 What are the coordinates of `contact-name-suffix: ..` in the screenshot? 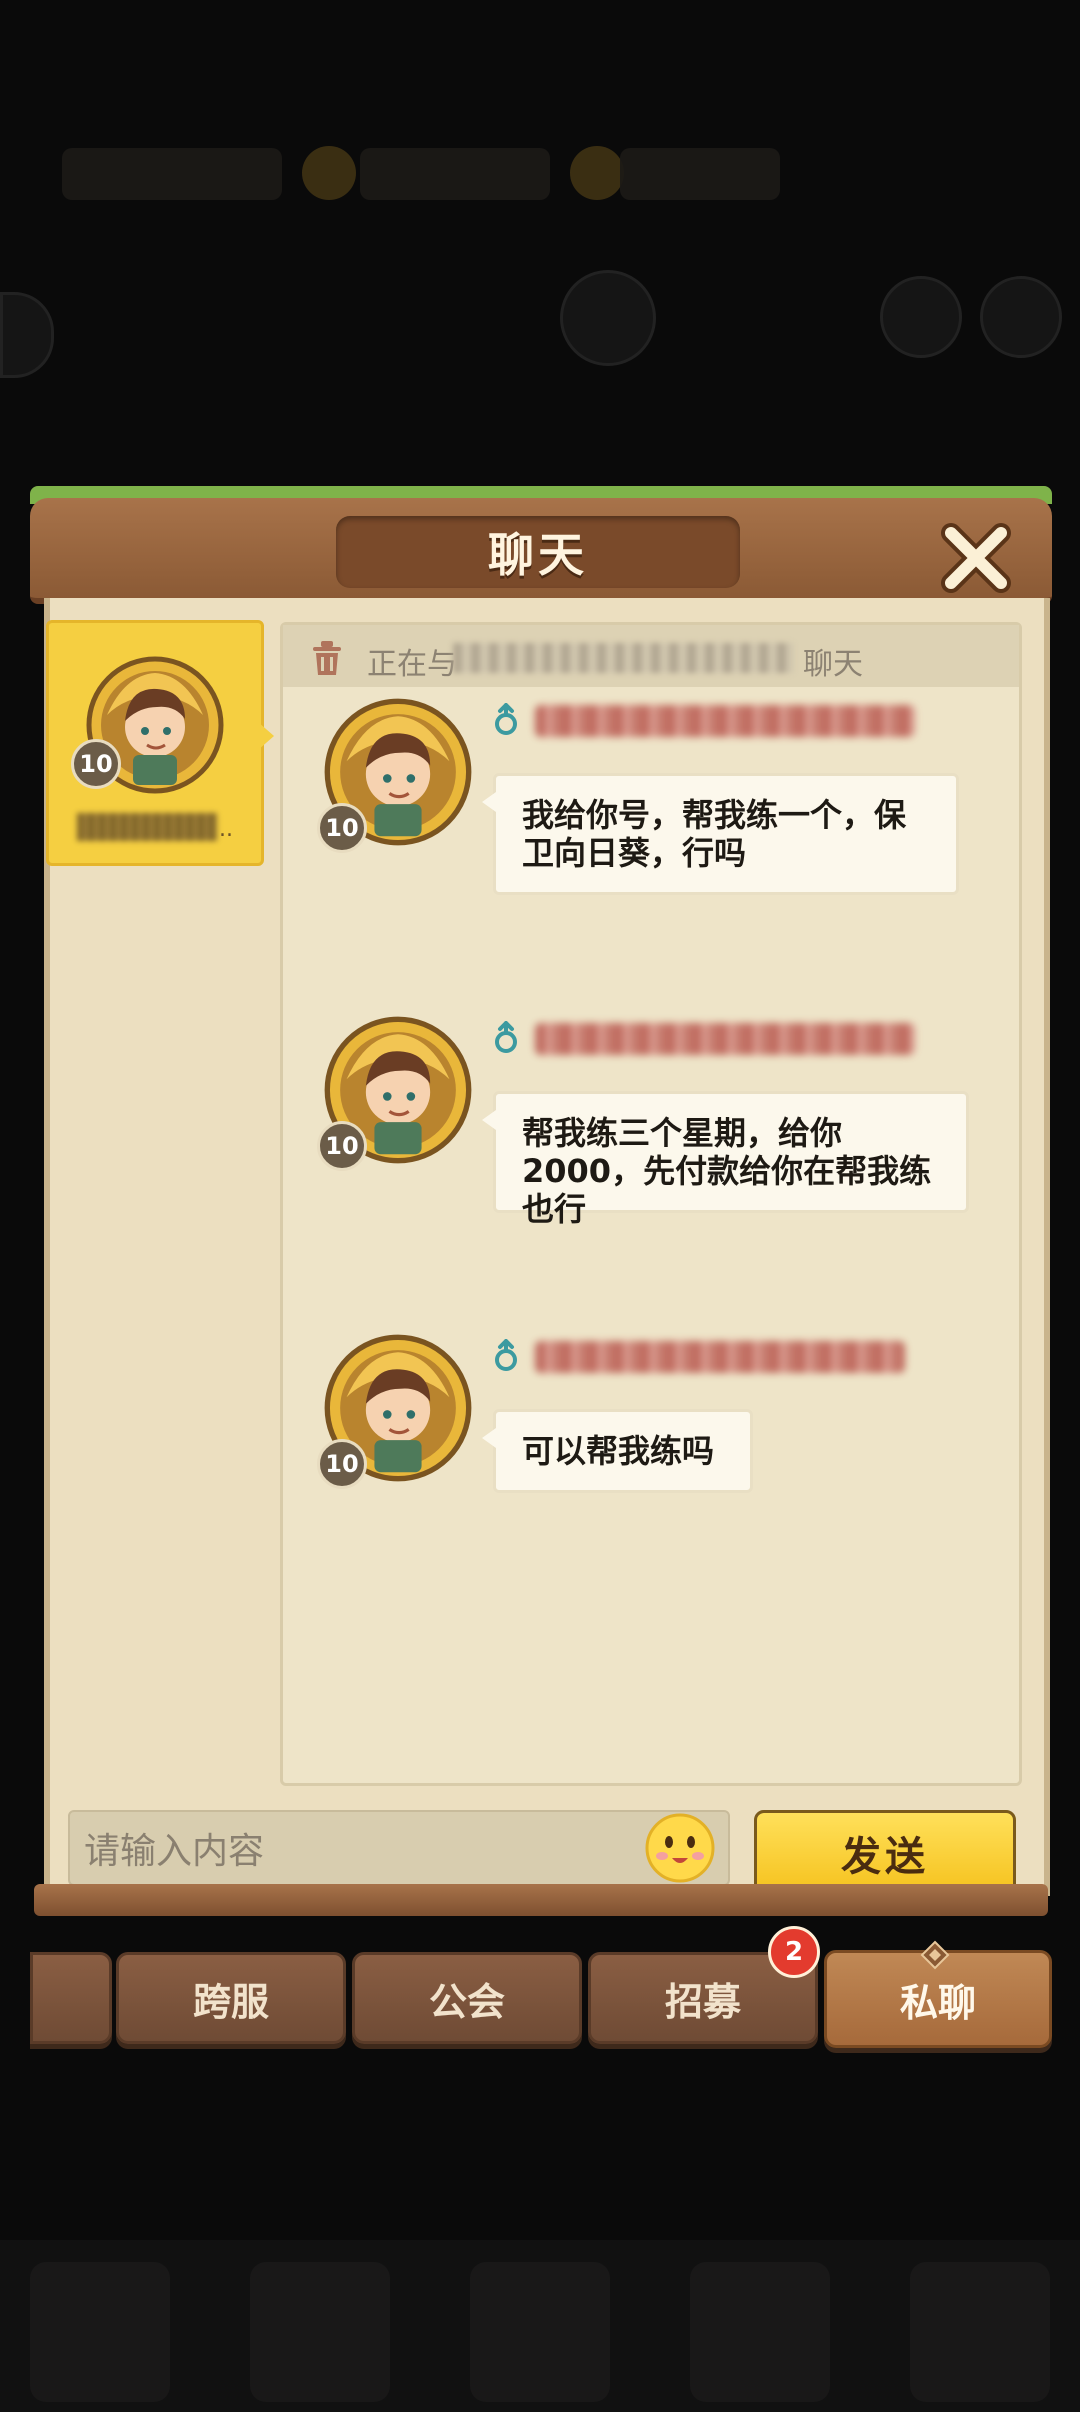 It's located at (226, 829).